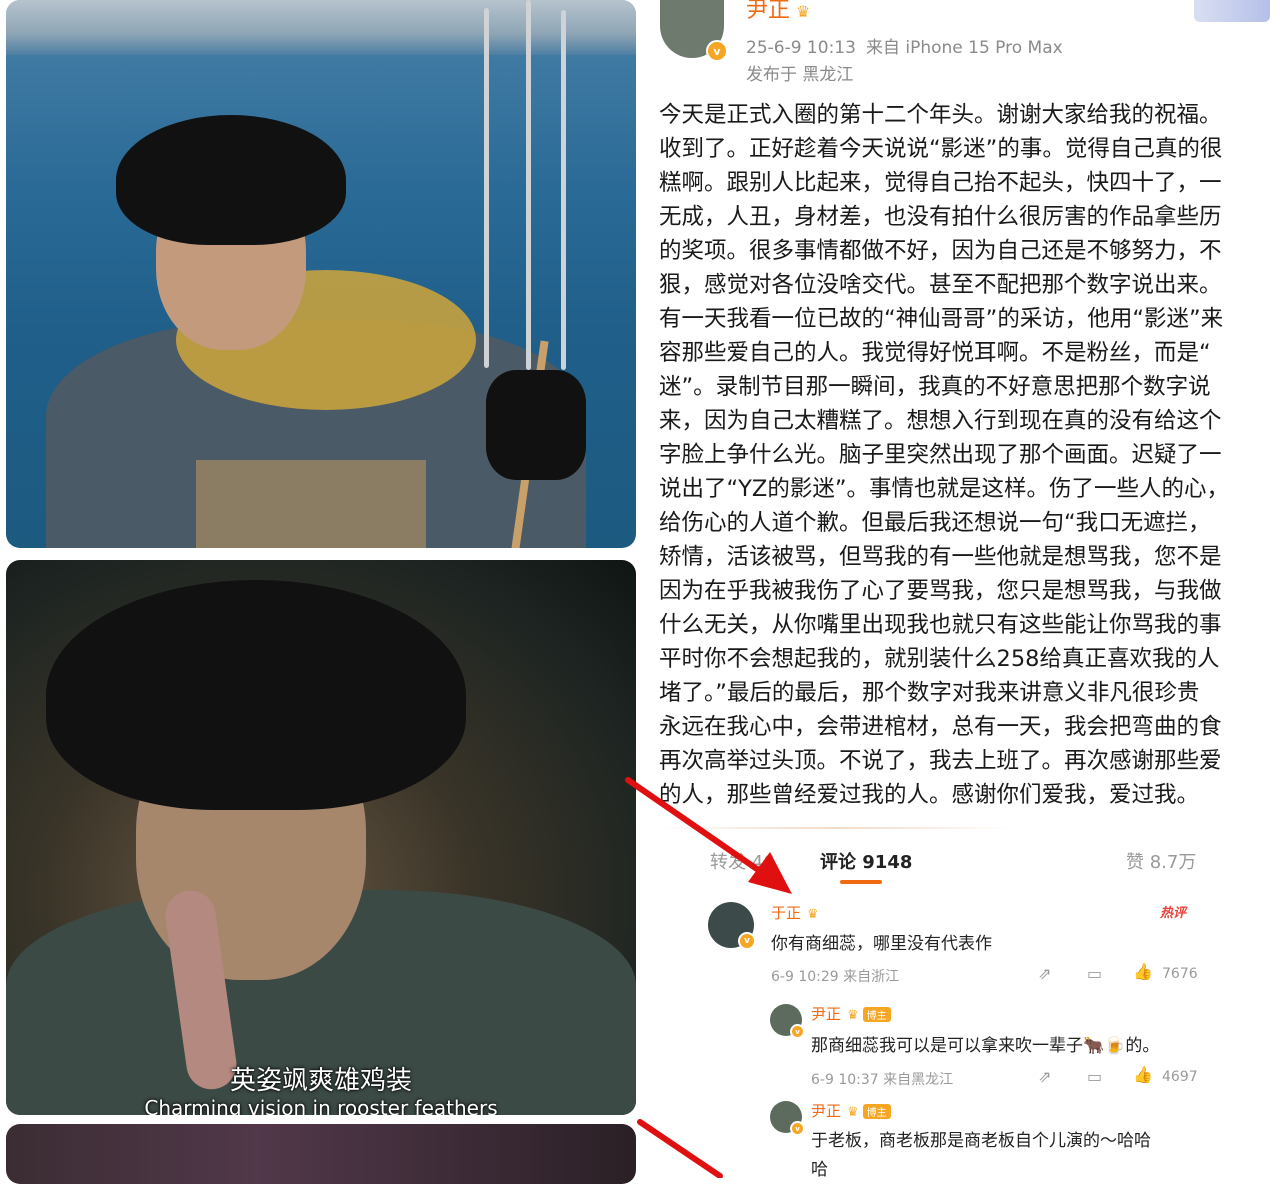 The height and width of the screenshot is (1184, 1280). I want to click on post-line: 狠，感觉对各位没啥交代。甚至不配把那个数字说出来。, so click(940, 285).